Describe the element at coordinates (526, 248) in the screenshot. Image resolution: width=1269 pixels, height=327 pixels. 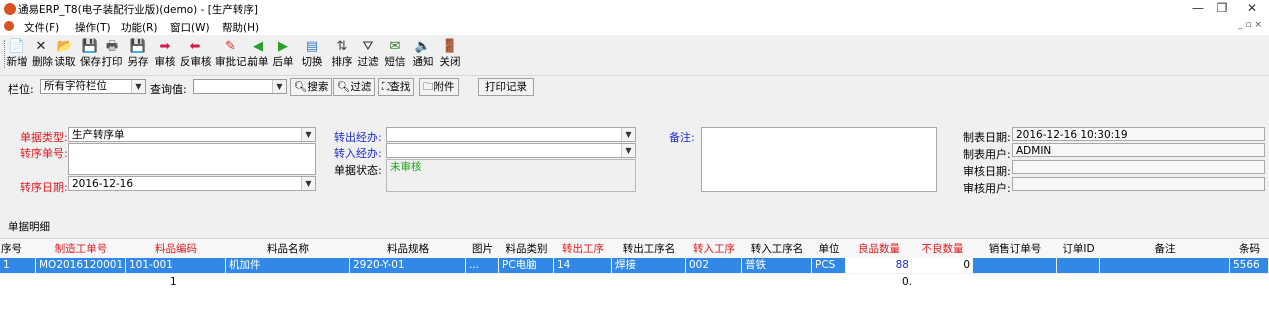
I see `column-header: 料品类别` at that location.